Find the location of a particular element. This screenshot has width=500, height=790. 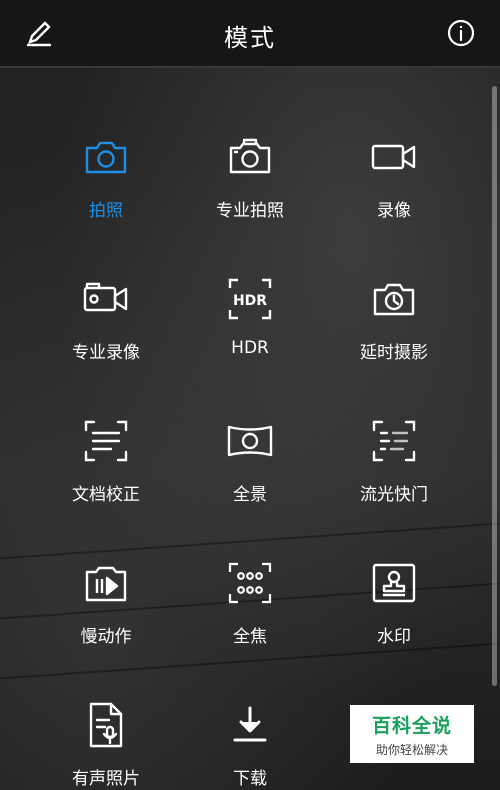

mode-panorama: 全景 is located at coordinates (250, 453).